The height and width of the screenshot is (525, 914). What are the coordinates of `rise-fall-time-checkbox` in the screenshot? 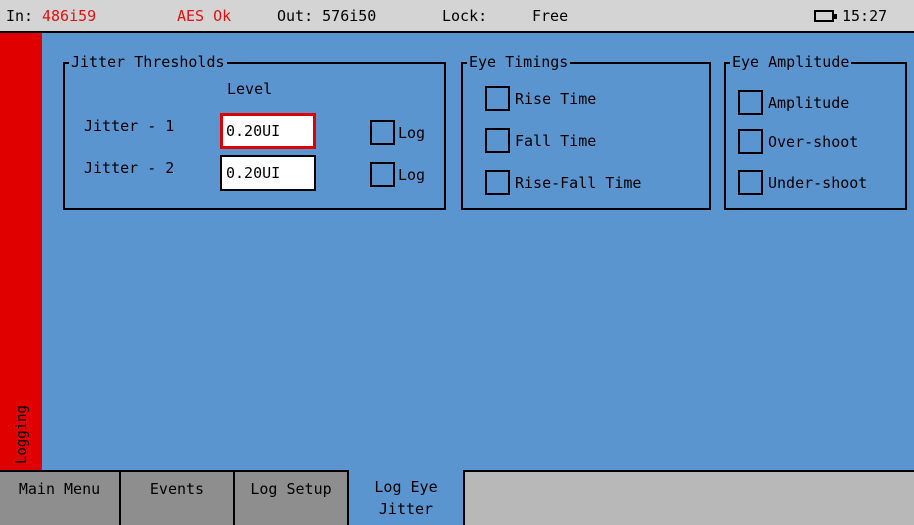 It's located at (497, 182).